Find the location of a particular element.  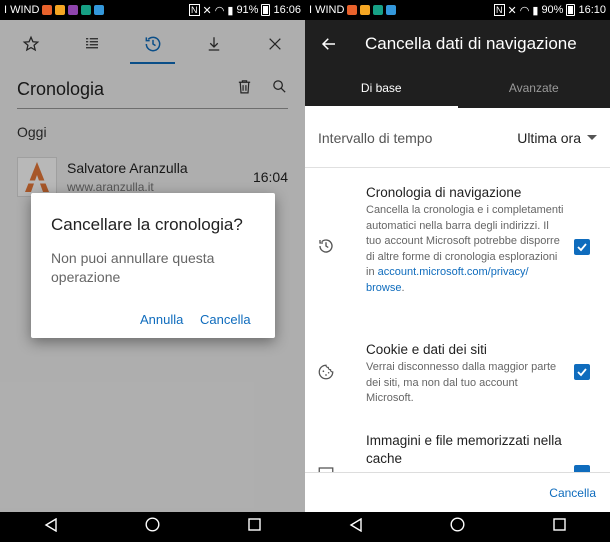

time-range-value: Ultima ora is located at coordinates (549, 137).